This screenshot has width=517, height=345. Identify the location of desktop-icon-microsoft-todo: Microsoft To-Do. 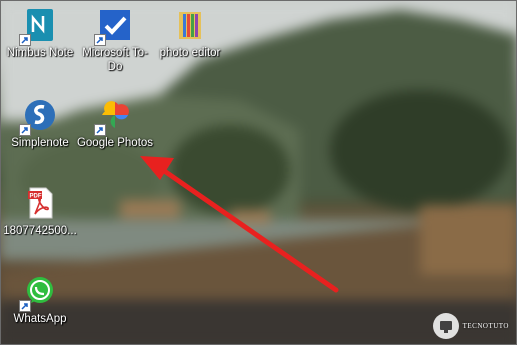
(115, 41).